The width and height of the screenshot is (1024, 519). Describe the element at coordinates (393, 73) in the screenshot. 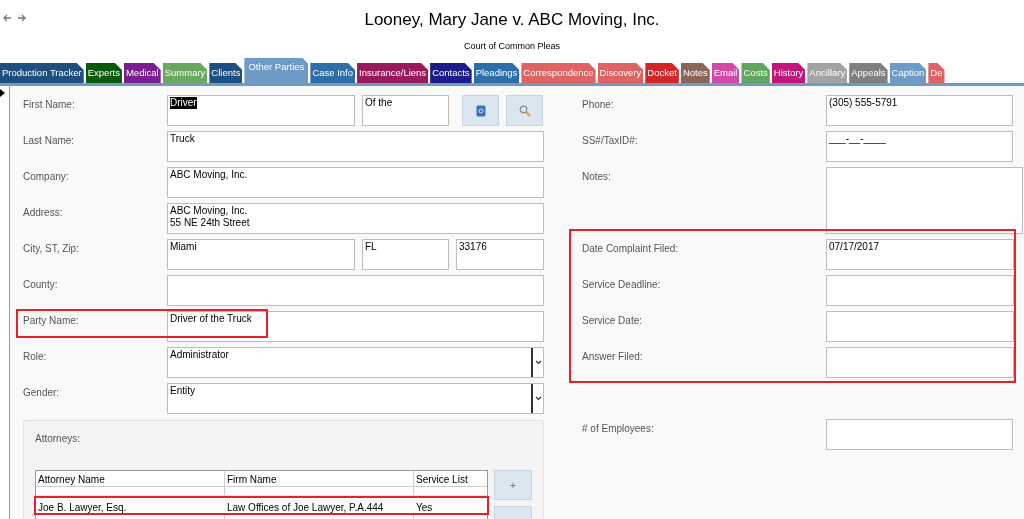

I see `tab: Insurance/Liens` at that location.